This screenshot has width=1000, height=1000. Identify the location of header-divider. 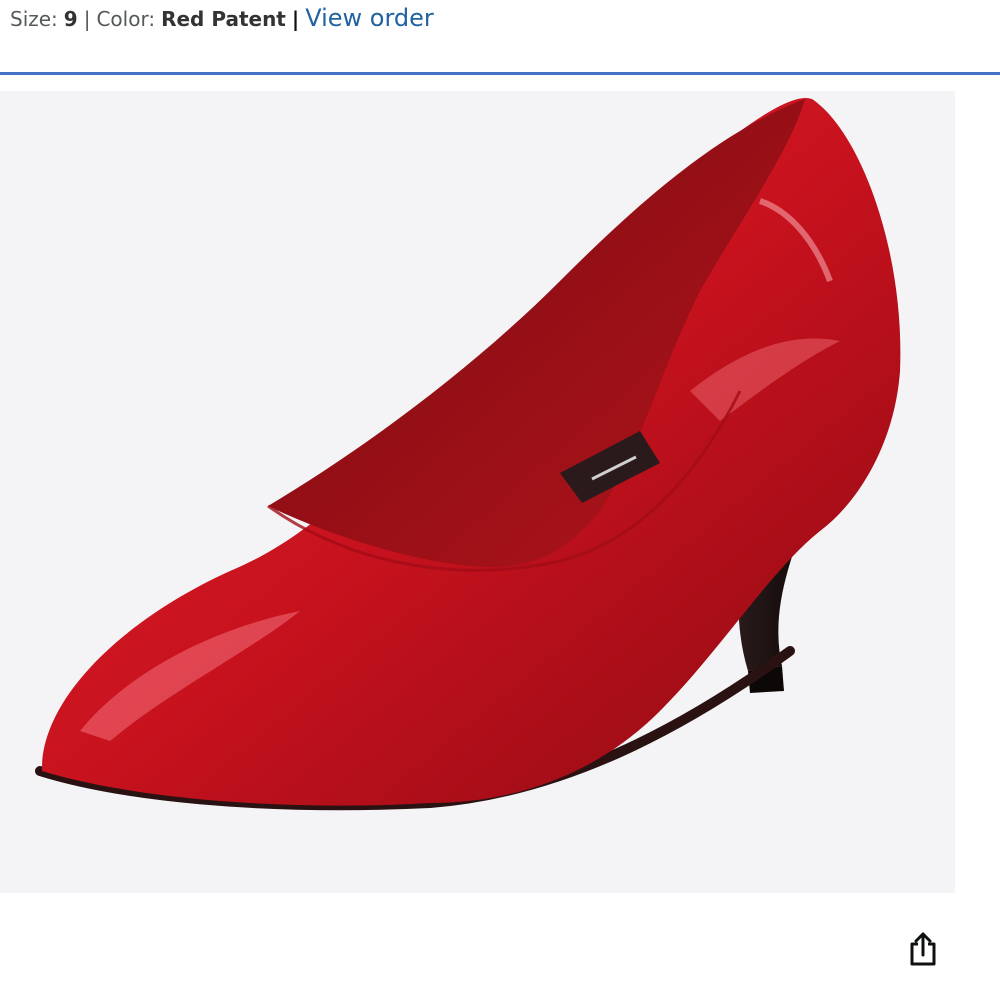
(500, 73).